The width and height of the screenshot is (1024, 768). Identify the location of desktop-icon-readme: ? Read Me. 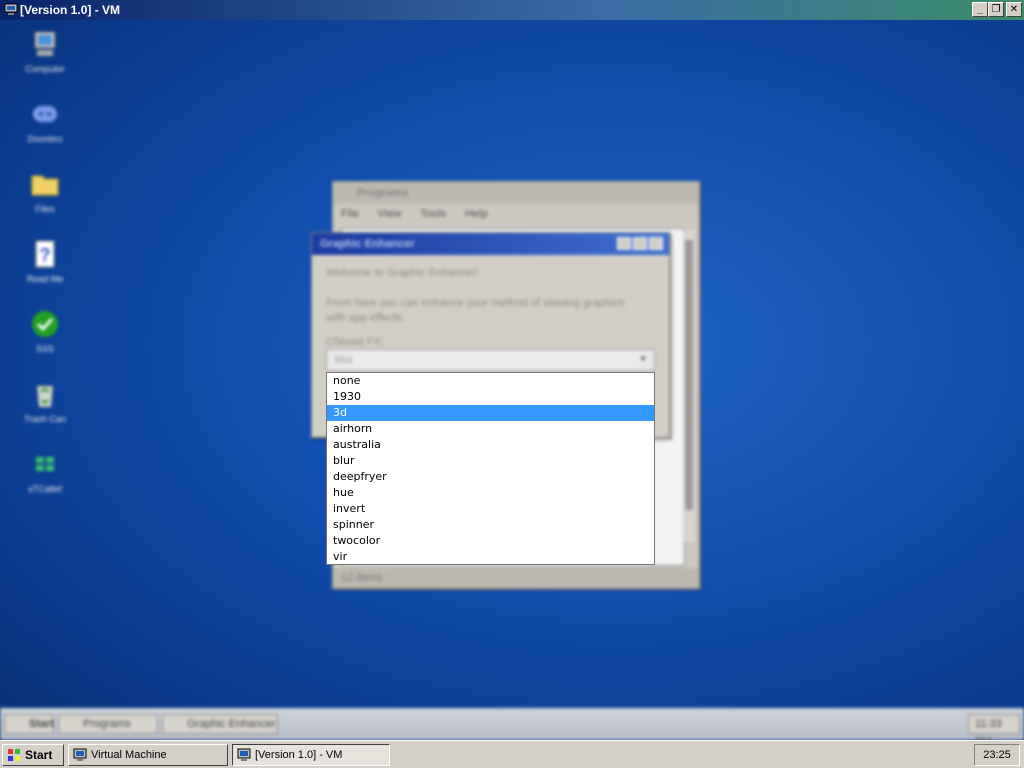
(45, 261).